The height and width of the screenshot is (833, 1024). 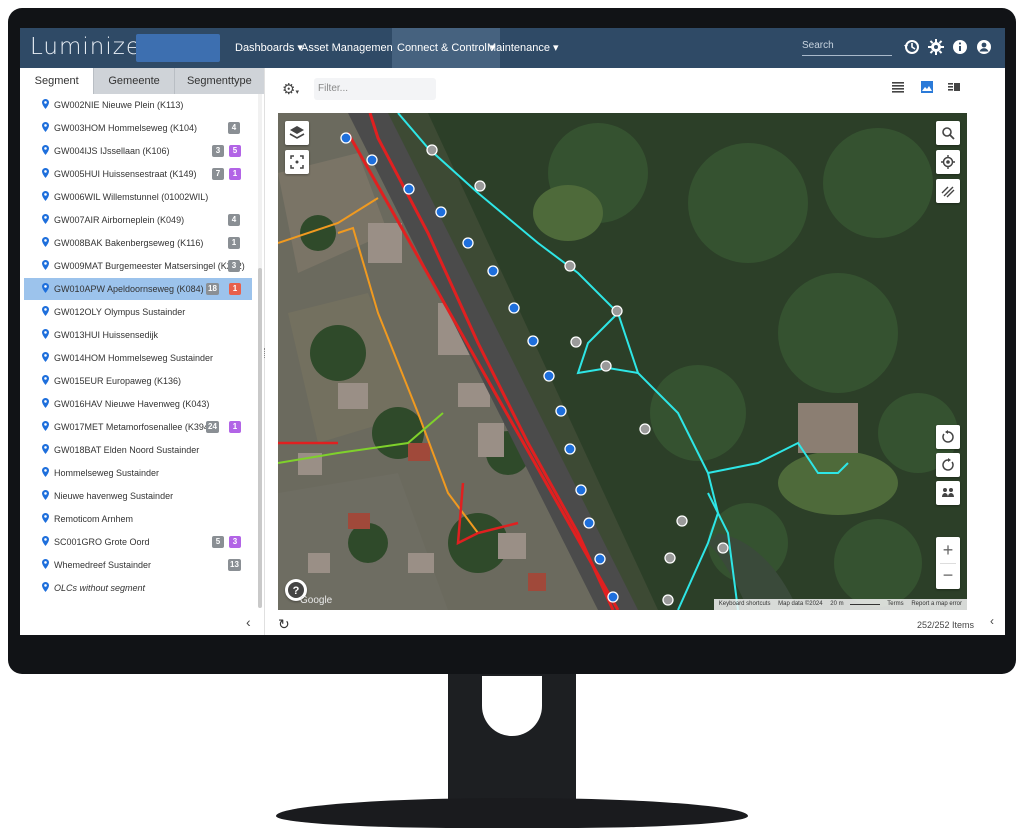 I want to click on user-icon, so click(x=984, y=47).